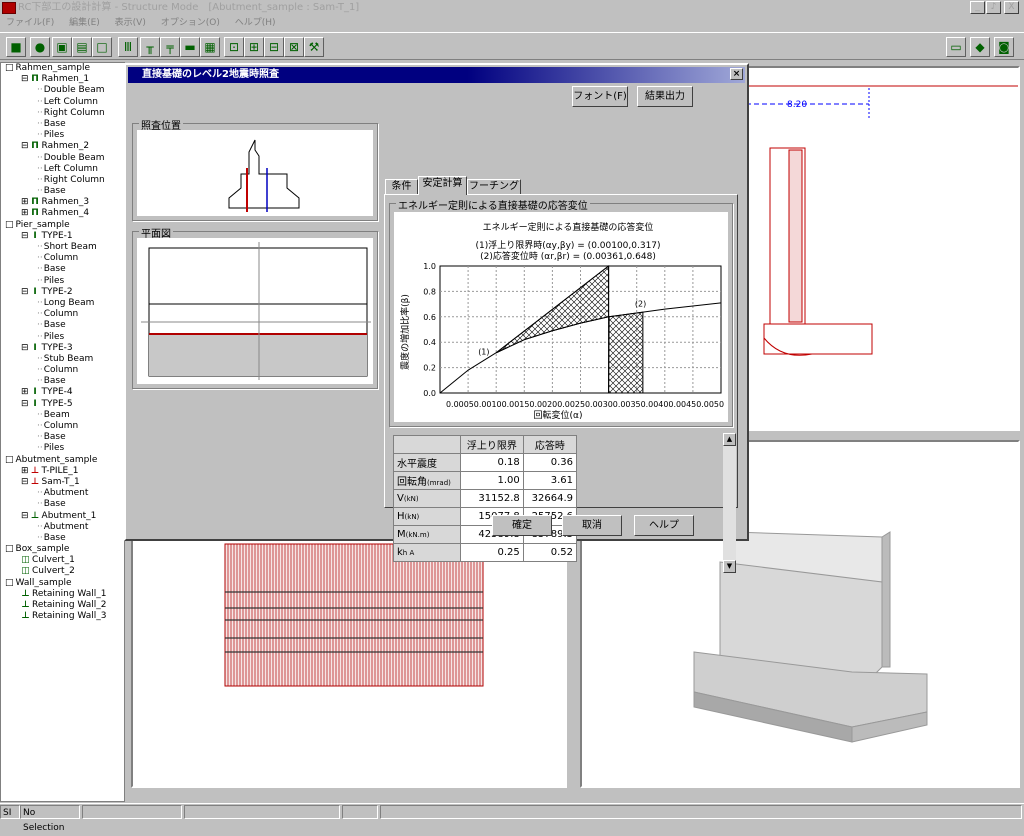  I want to click on globe-icon: ●, so click(40, 47).